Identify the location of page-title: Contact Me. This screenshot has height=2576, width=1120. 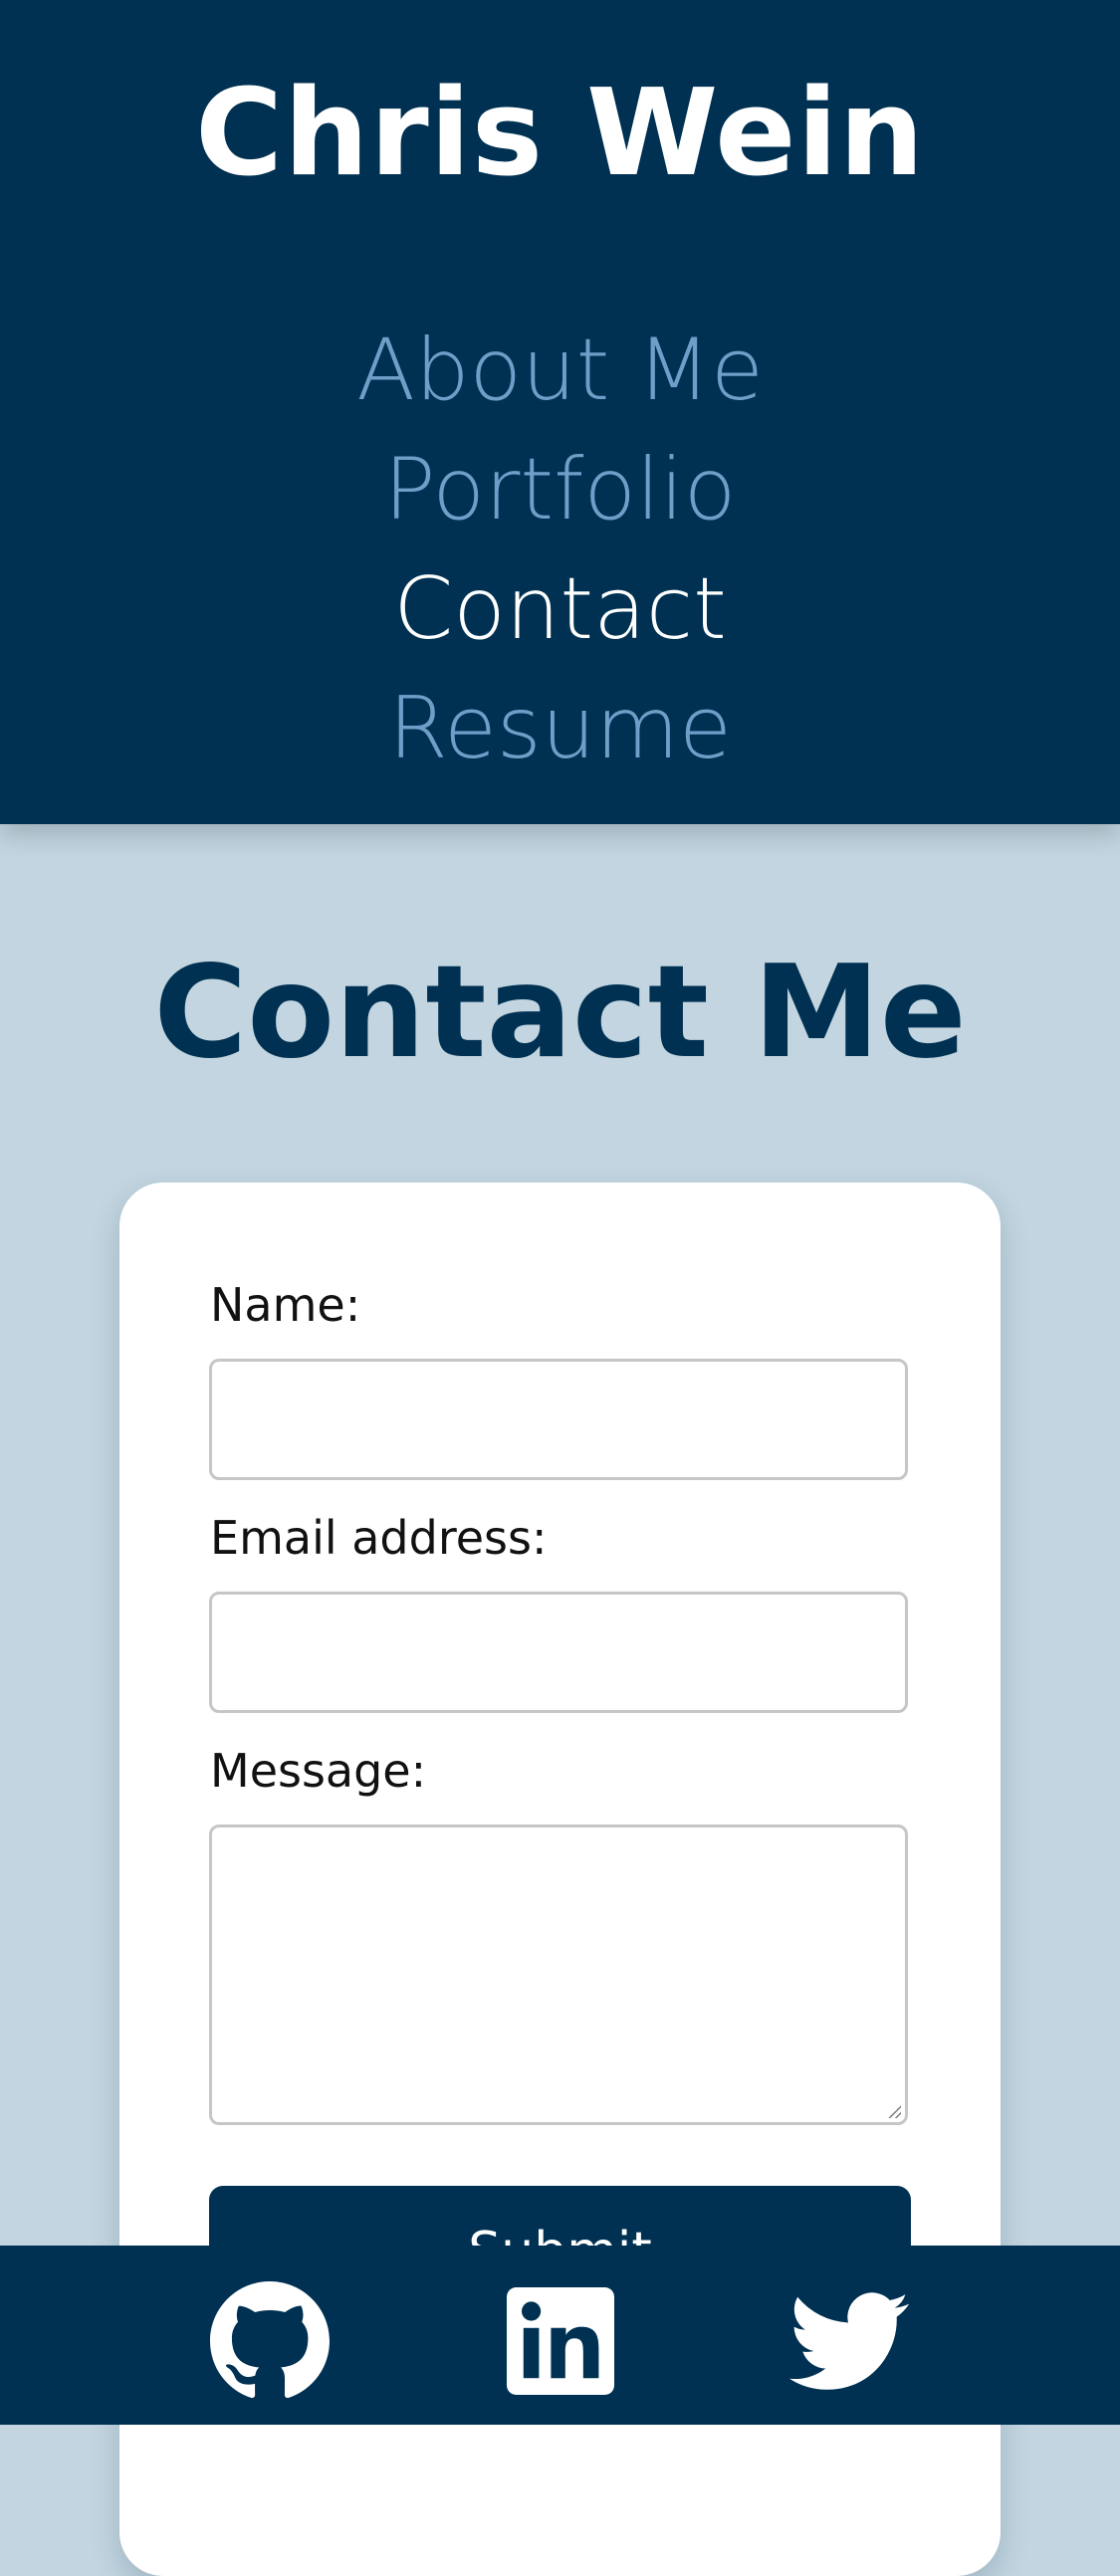
(560, 1013).